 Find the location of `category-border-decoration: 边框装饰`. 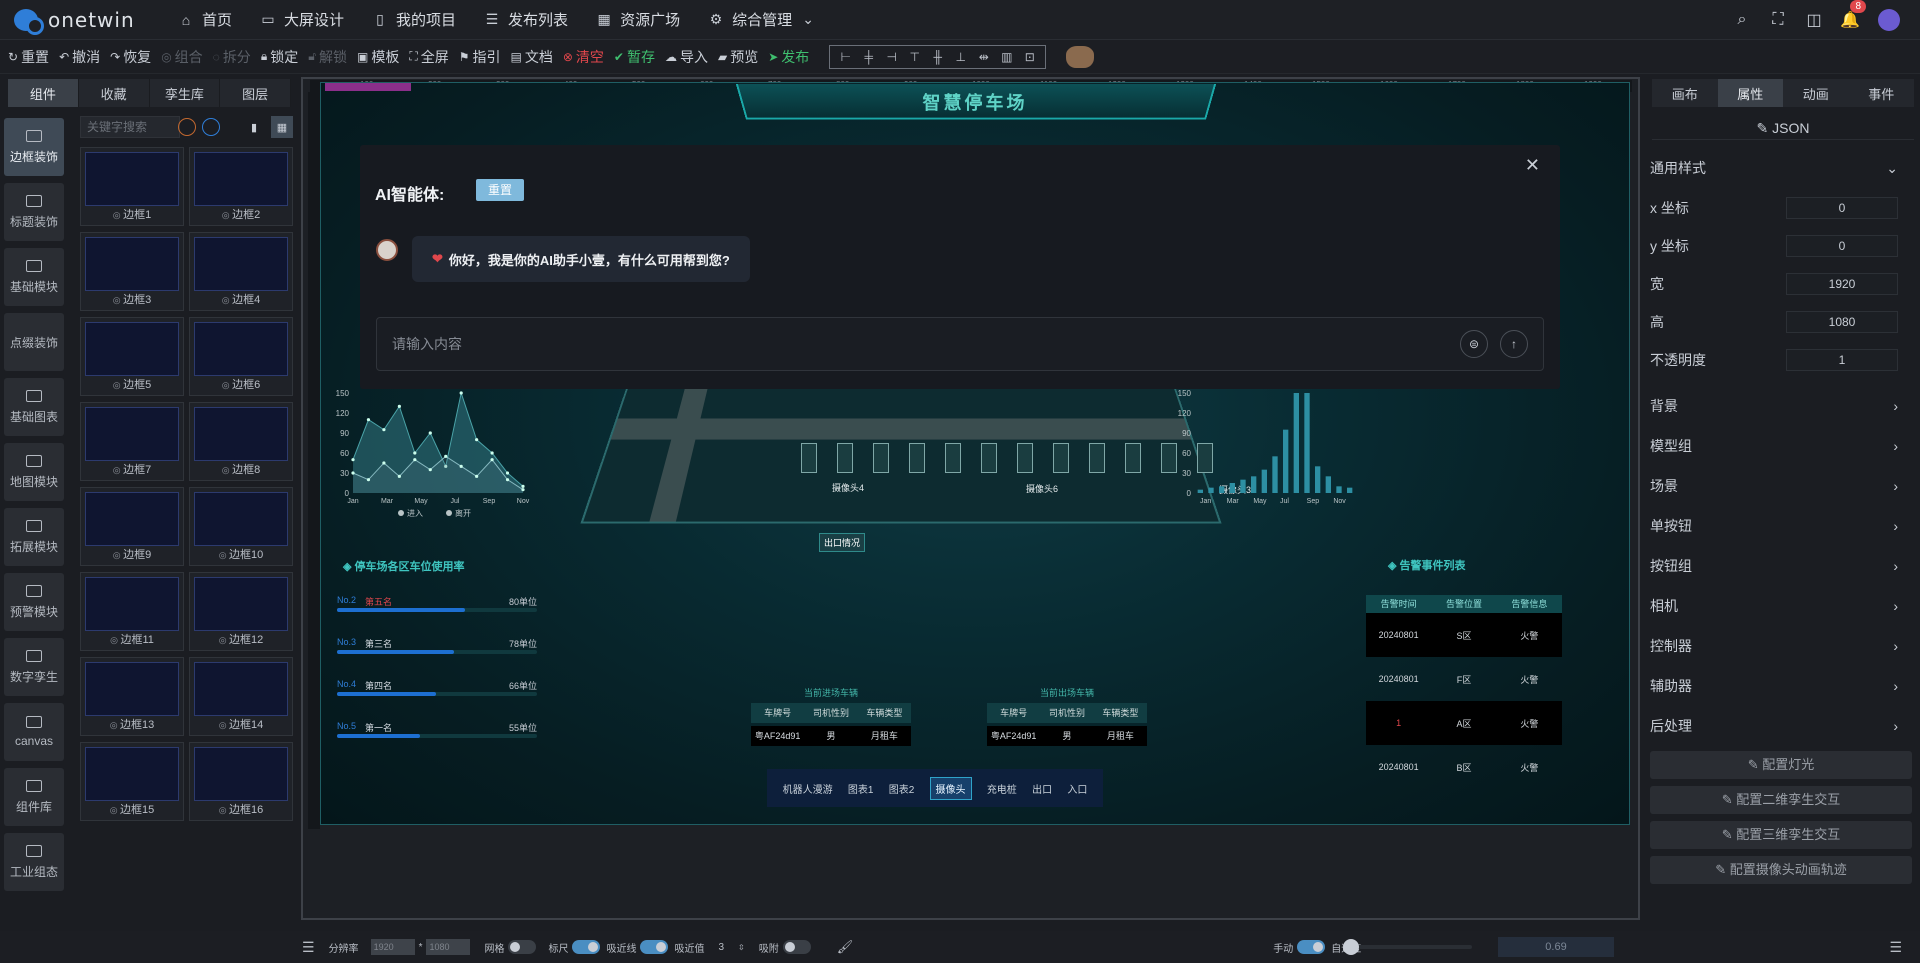

category-border-decoration: 边框装饰 is located at coordinates (34, 147).